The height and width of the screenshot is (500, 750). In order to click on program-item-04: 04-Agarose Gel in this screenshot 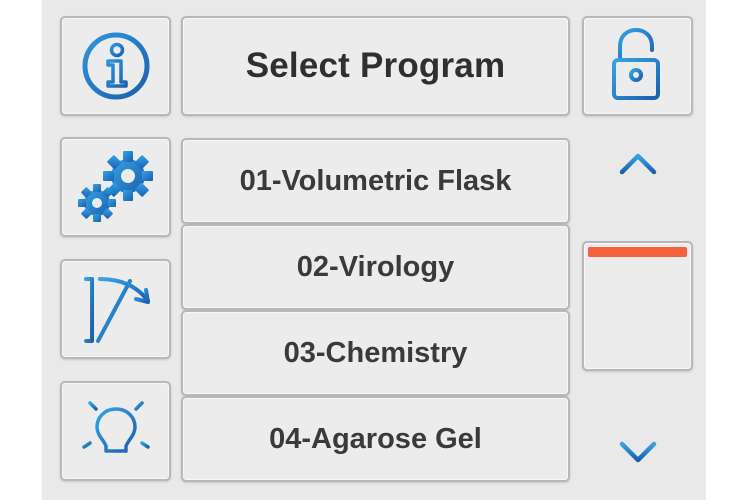, I will do `click(375, 439)`.